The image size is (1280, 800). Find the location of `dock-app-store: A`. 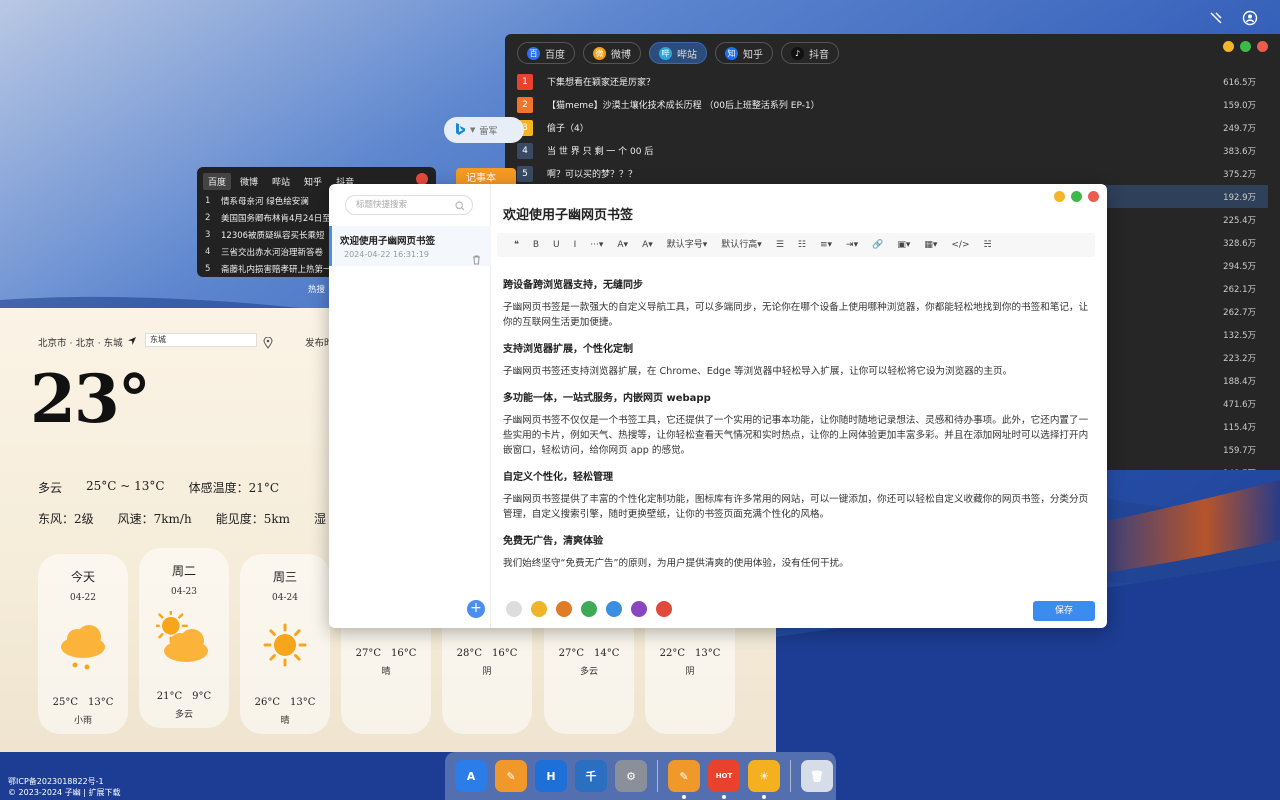

dock-app-store: A is located at coordinates (471, 776).